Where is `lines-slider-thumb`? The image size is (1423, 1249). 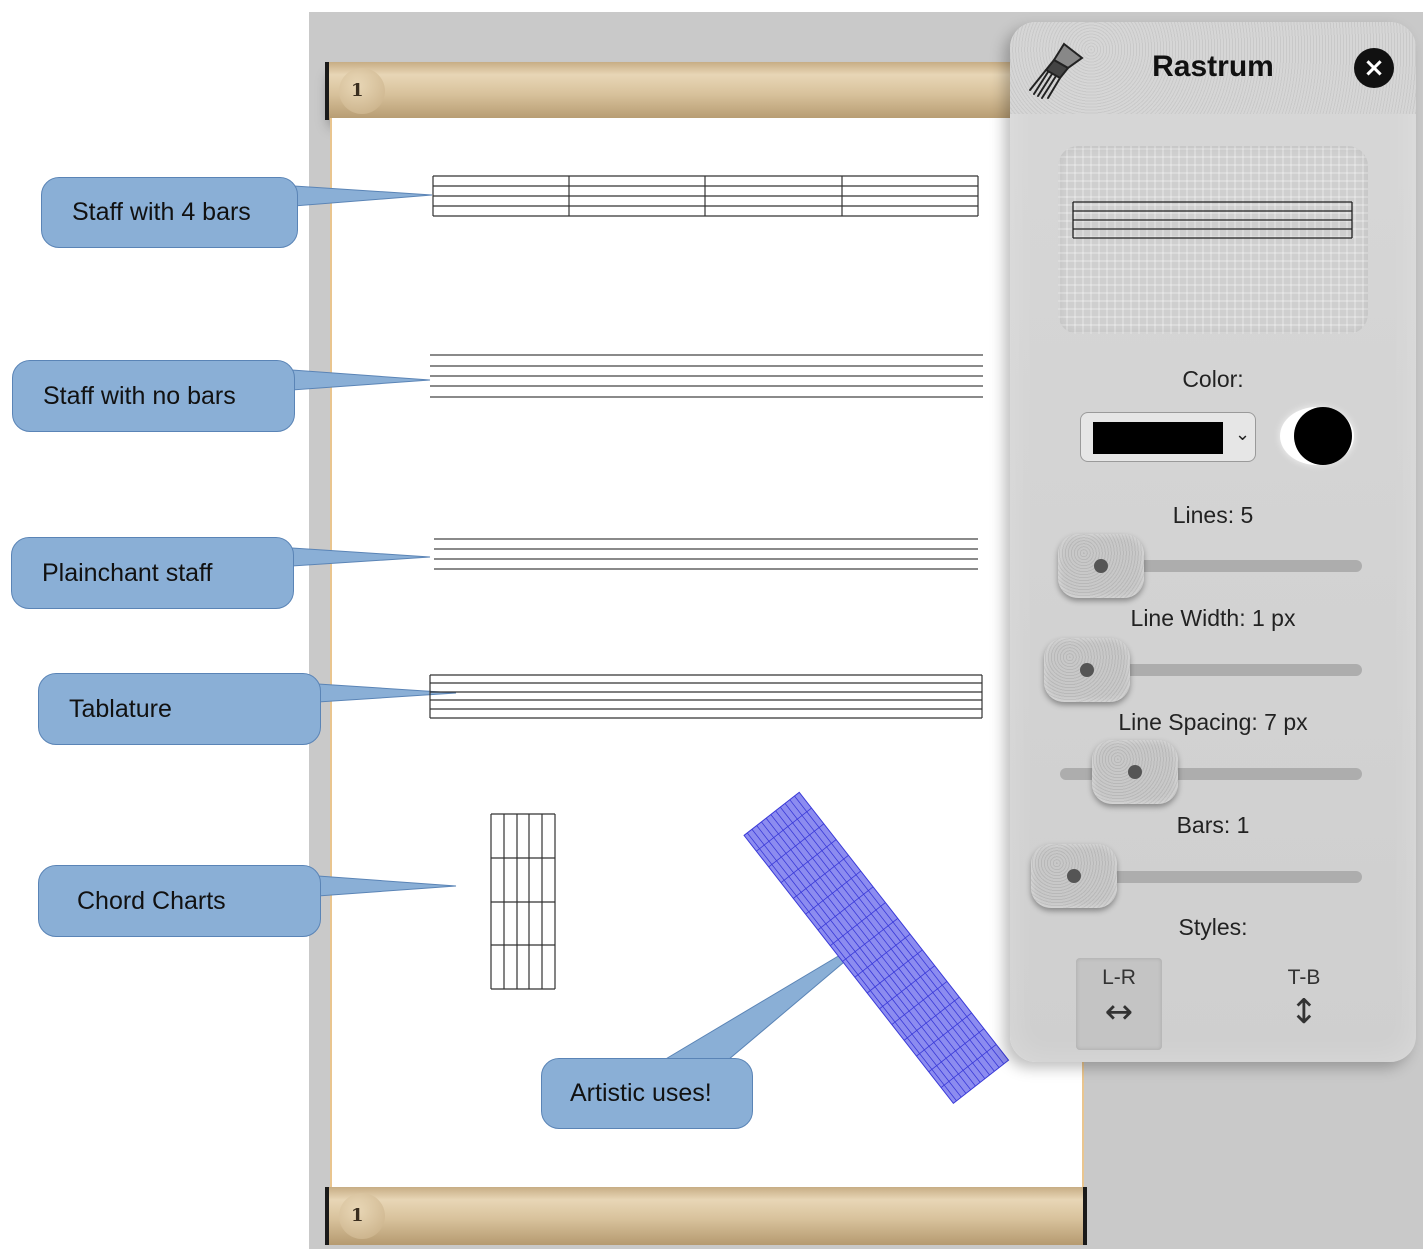
lines-slider-thumb is located at coordinates (1101, 566).